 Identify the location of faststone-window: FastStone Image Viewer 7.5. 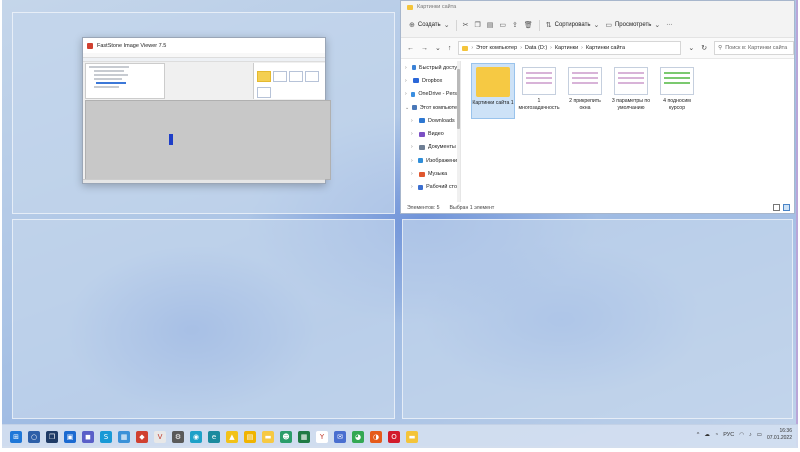
(206, 110).